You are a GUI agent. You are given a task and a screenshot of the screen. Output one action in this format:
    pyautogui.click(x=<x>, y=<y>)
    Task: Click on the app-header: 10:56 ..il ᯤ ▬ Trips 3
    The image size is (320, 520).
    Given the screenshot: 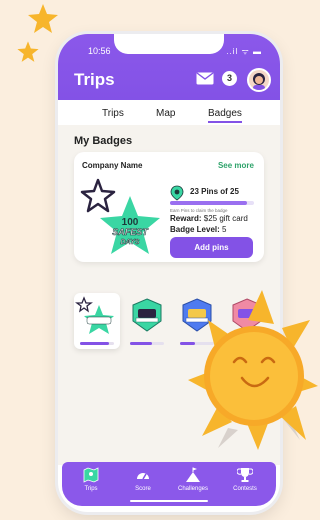 What is the action you would take?
    pyautogui.click(x=169, y=67)
    